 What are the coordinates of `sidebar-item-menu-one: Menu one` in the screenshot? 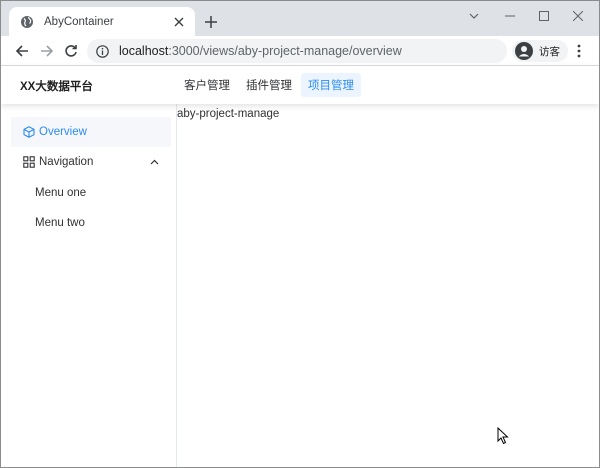 It's located at (91, 193).